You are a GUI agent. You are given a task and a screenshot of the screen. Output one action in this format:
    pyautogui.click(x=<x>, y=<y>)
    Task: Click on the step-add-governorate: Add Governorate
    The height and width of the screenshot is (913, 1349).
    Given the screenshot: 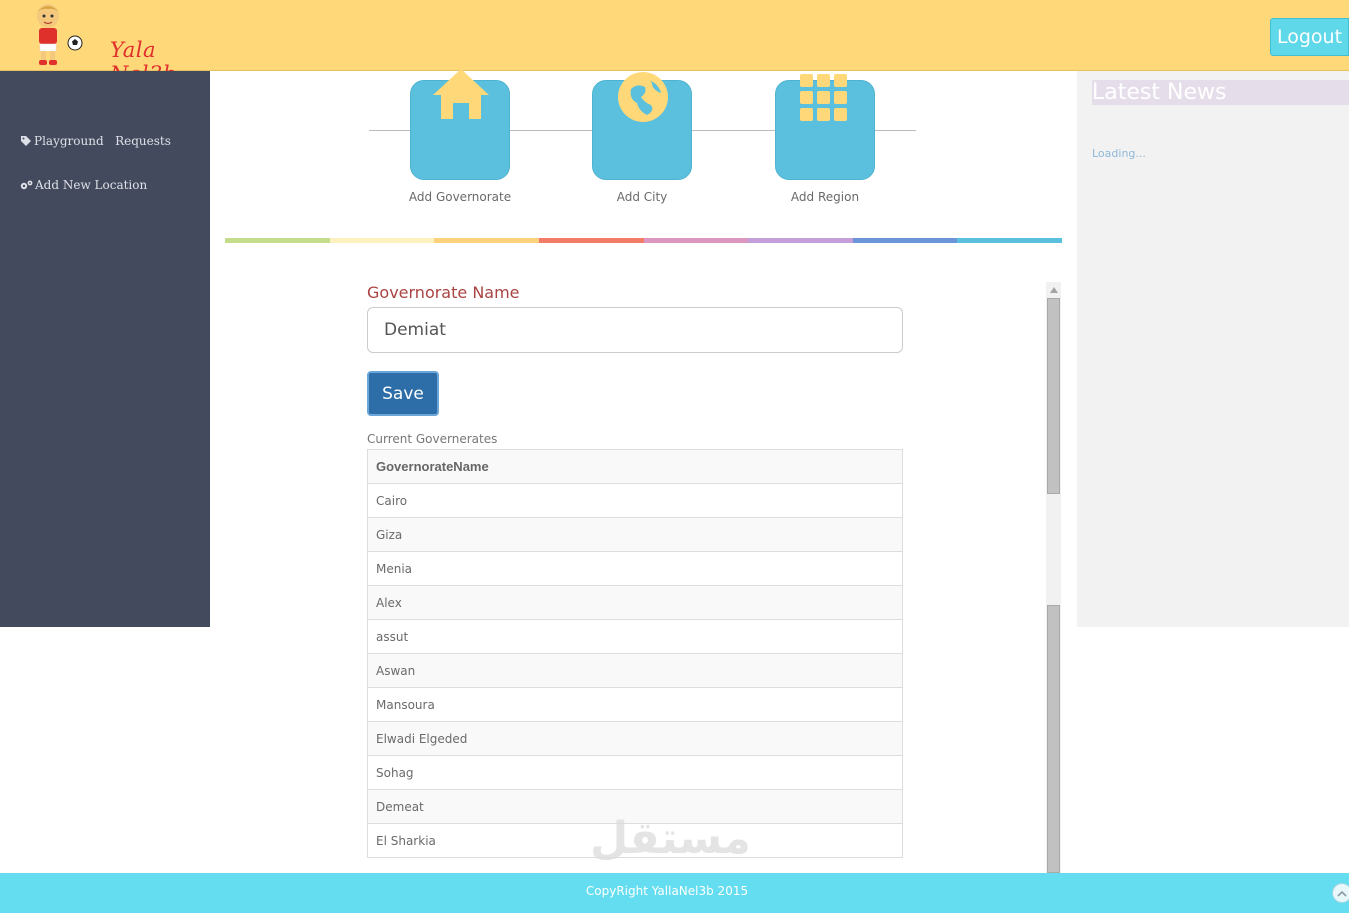 What is the action you would take?
    pyautogui.click(x=460, y=136)
    